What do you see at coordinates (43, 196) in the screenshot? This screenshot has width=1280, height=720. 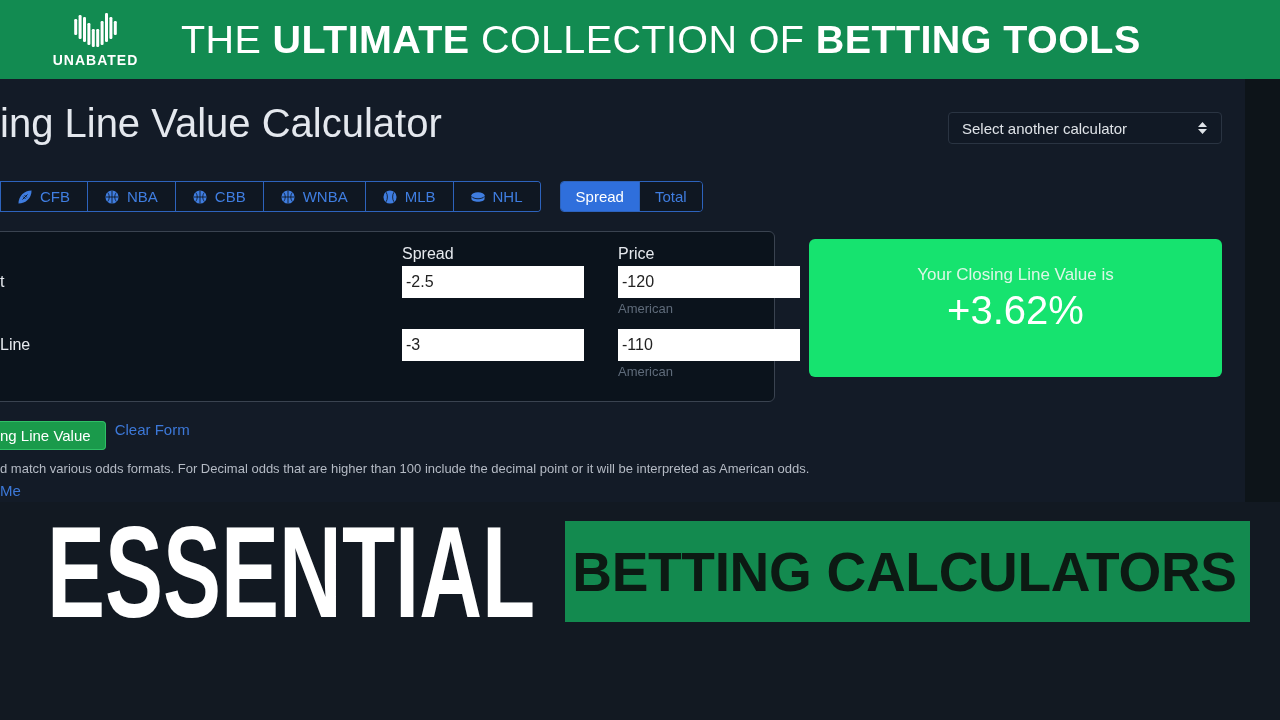 I see `sport-tab: CFB` at bounding box center [43, 196].